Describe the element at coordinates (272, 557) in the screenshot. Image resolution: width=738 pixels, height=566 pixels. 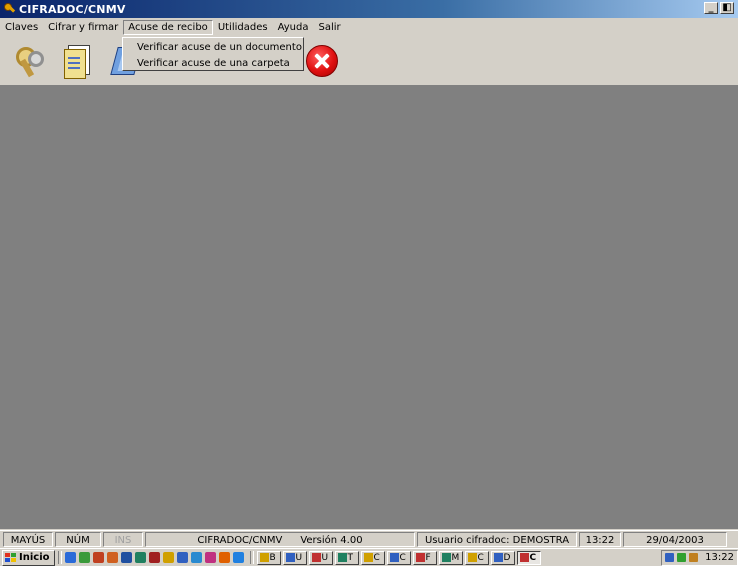
I see `task-label: B` at that location.